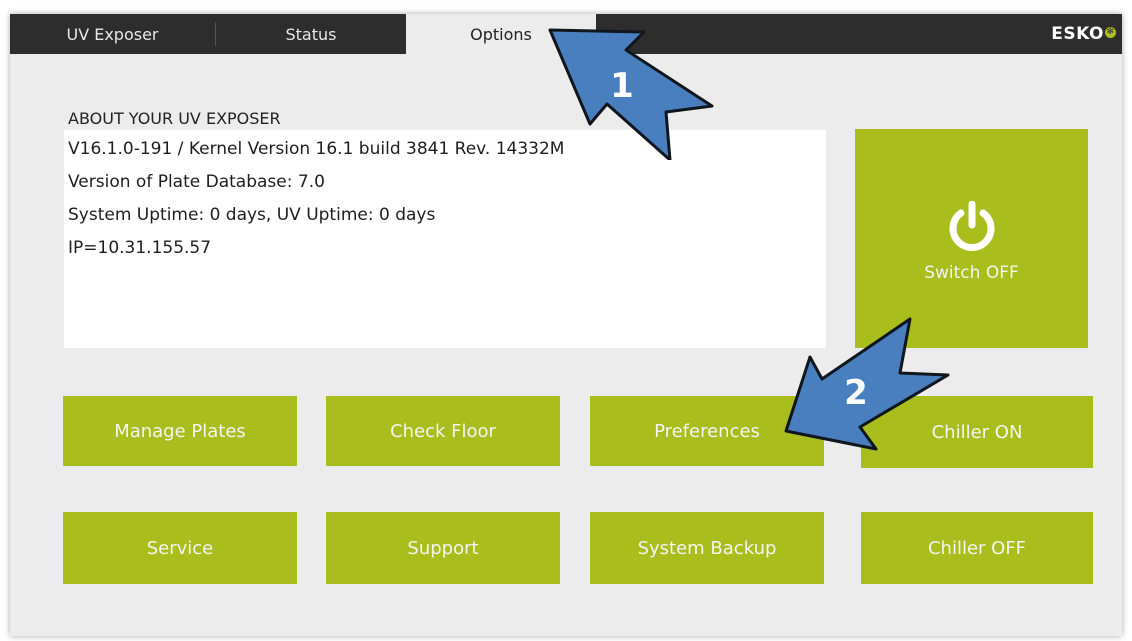 The height and width of the screenshot is (641, 1132). I want to click on support-button: Support, so click(443, 548).